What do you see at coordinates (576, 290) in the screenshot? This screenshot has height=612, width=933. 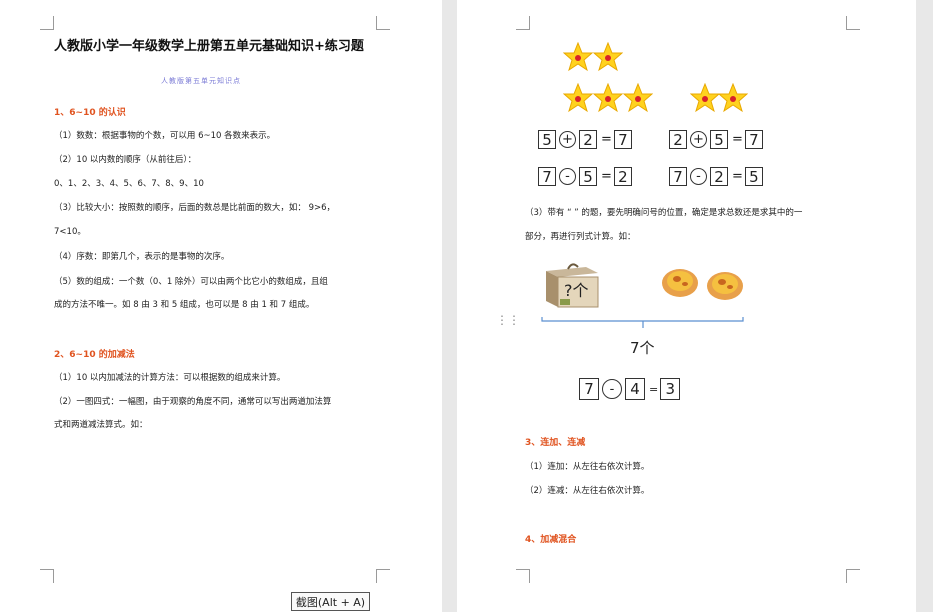 I see `box-question-label: ?个` at bounding box center [576, 290].